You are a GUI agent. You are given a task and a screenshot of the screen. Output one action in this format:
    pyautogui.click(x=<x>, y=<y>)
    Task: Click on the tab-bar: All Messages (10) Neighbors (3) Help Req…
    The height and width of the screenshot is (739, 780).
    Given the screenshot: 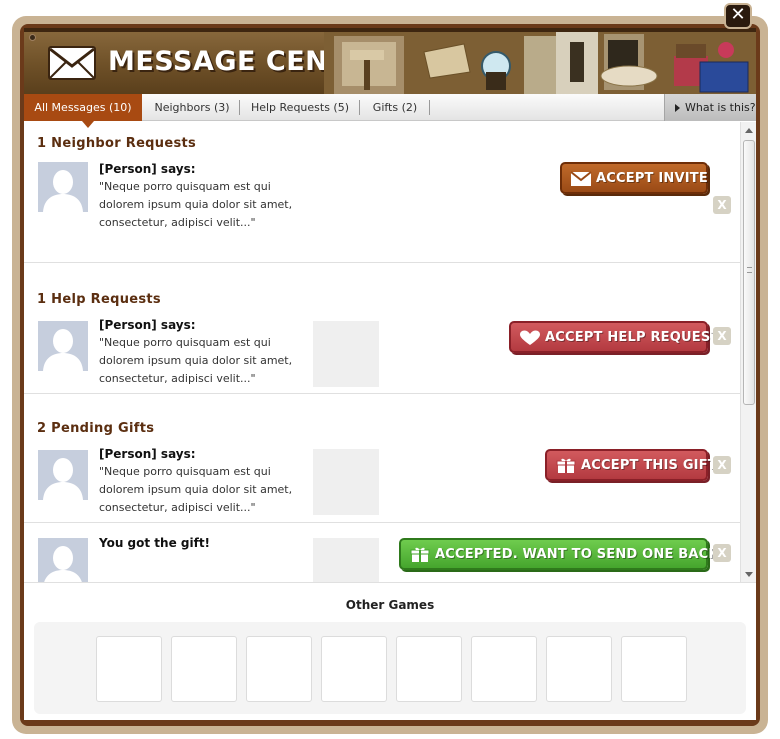 What is the action you would take?
    pyautogui.click(x=390, y=107)
    